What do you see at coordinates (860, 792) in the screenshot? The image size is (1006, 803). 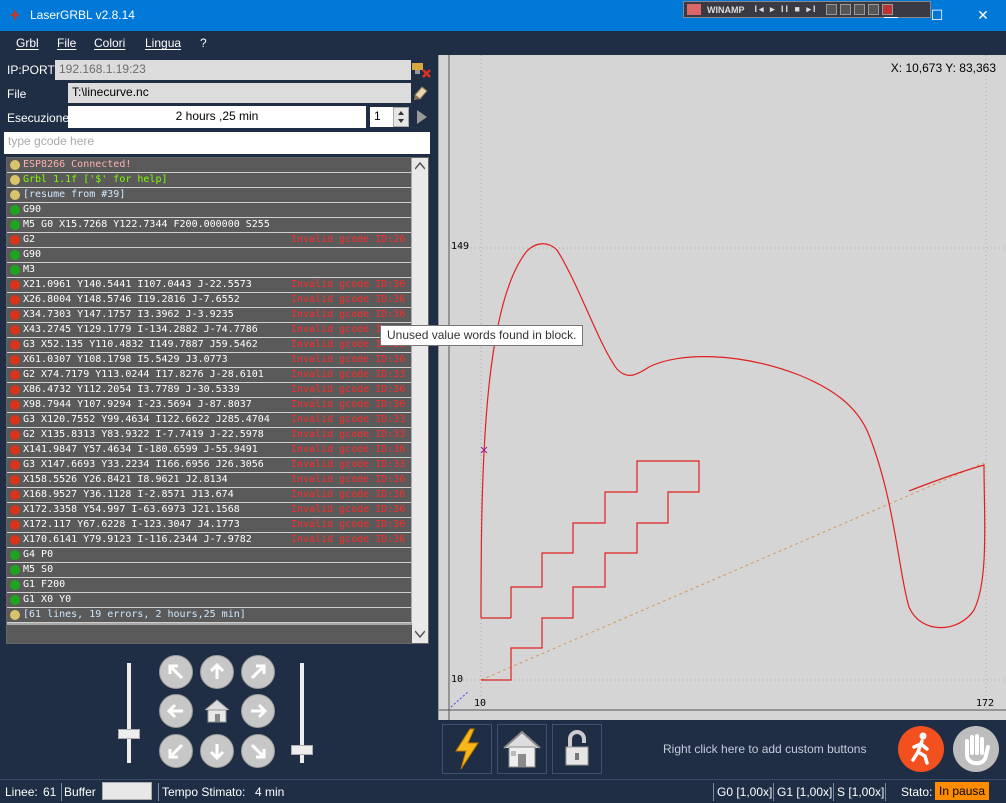 I see `s-override: S [1,00x]` at bounding box center [860, 792].